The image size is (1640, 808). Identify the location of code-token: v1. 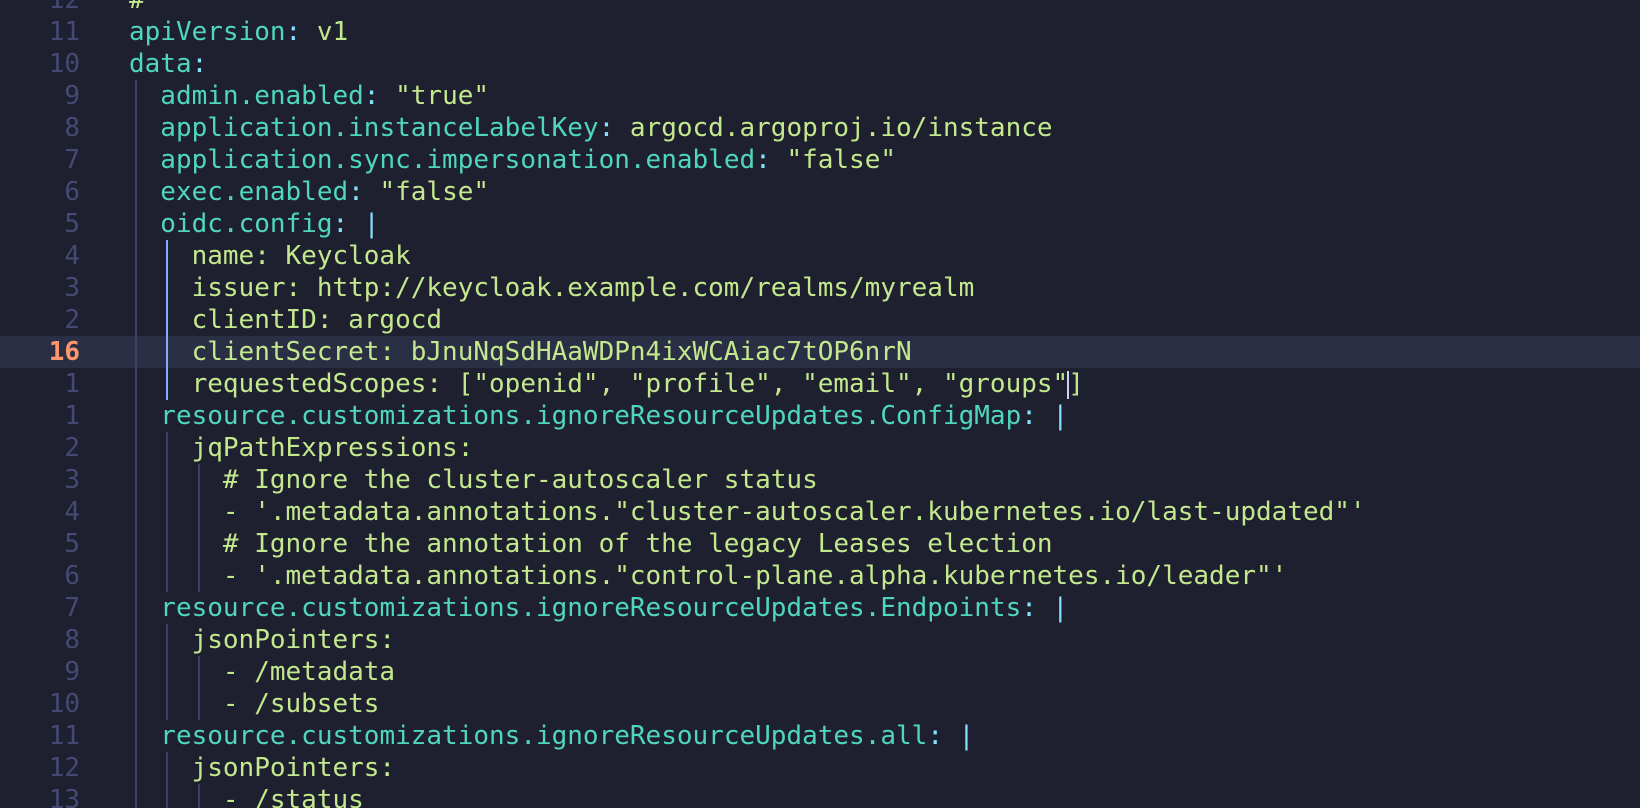
(332, 32).